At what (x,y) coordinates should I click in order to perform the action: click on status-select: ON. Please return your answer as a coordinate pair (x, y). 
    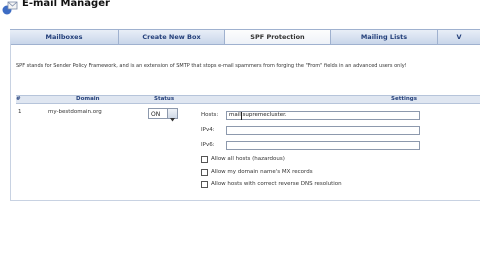
    Looking at the image, I should click on (163, 115).